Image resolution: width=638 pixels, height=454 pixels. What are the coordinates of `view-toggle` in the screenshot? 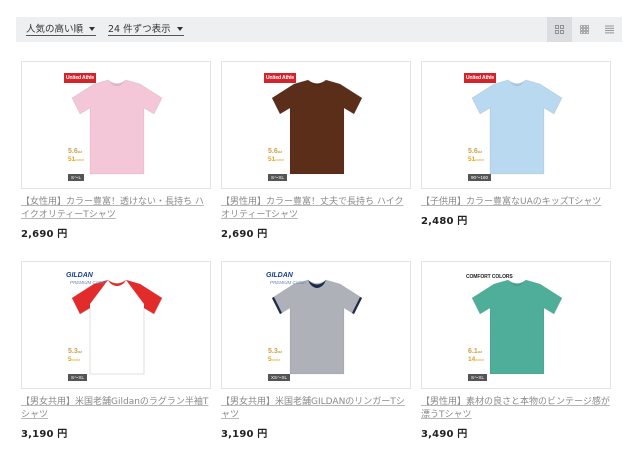 It's located at (584, 29).